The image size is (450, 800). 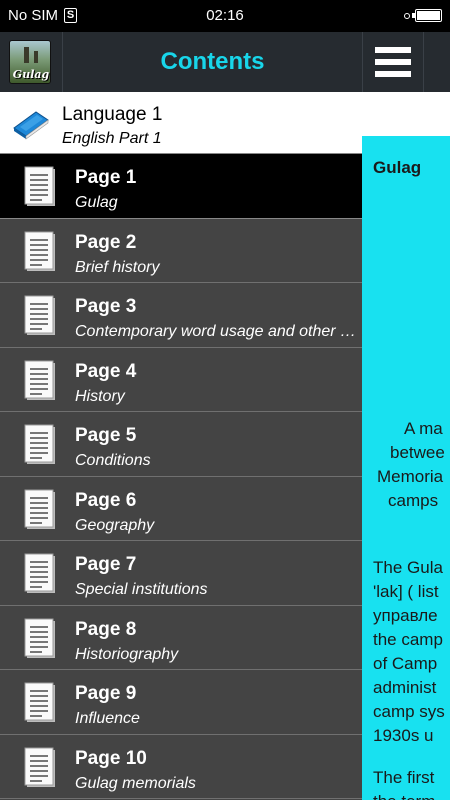 I want to click on page-title: Page 10, so click(x=111, y=758).